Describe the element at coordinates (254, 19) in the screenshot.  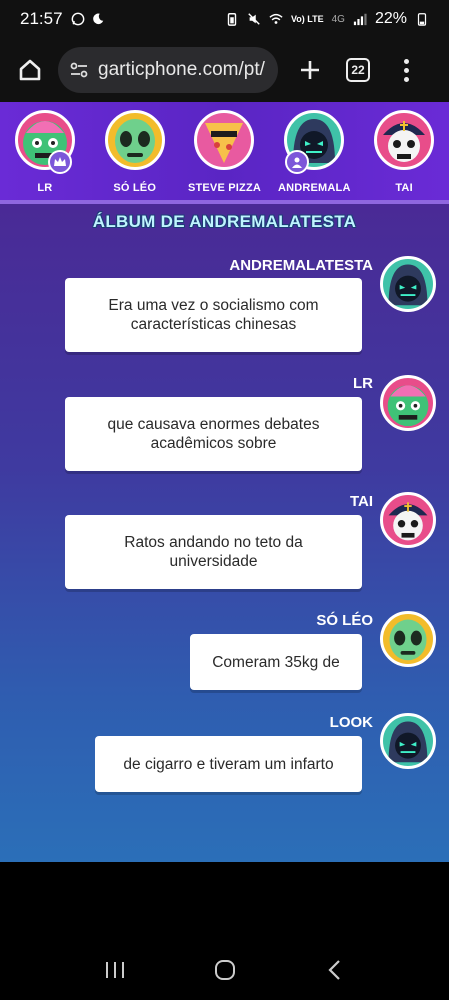
I see `mute-icon` at that location.